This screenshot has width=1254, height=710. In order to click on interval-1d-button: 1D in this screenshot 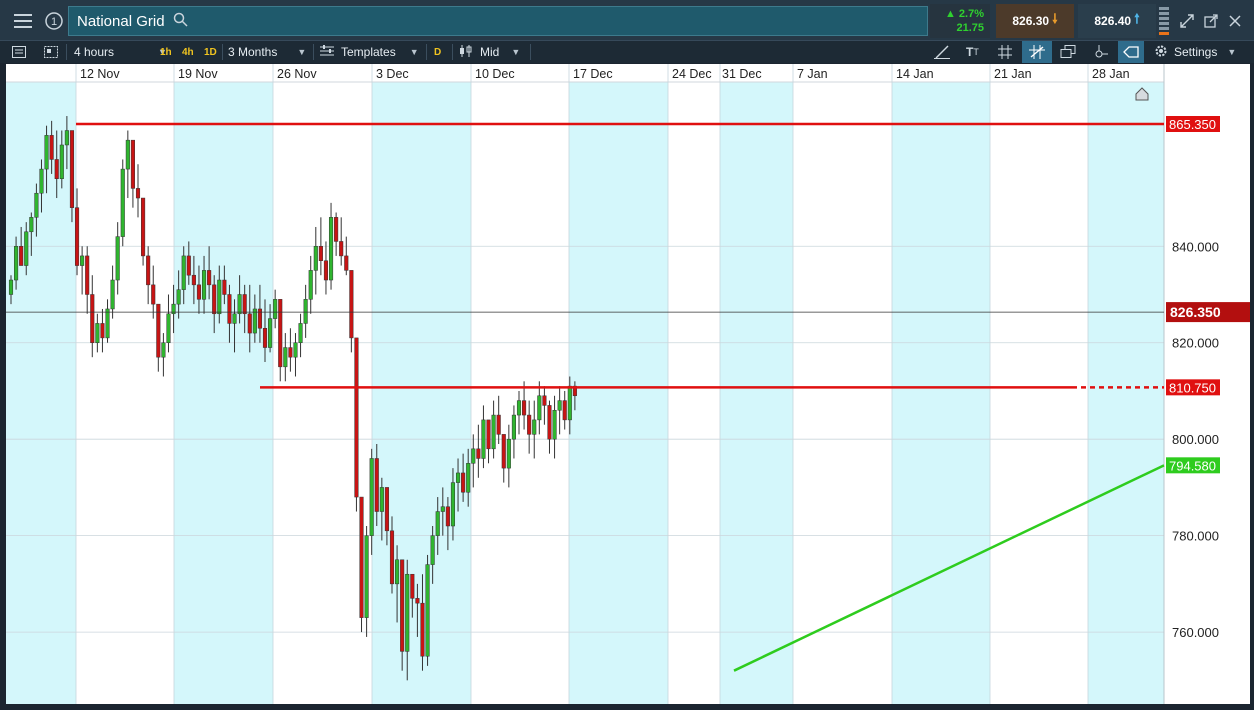, I will do `click(210, 52)`.